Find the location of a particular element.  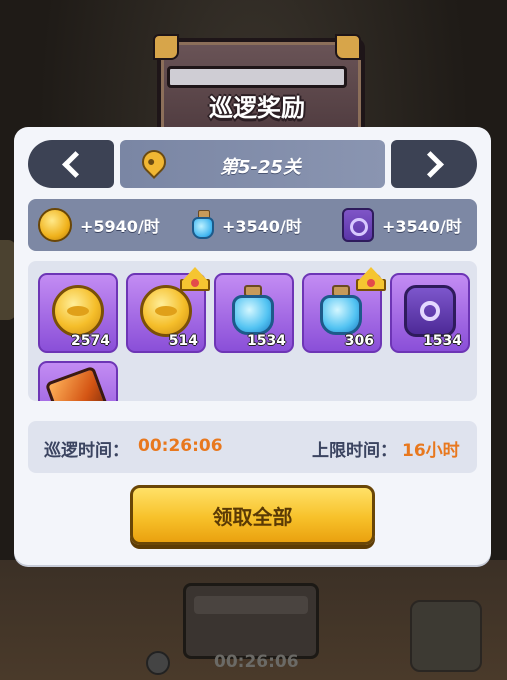

limit-time-value: 16小时 is located at coordinates (431, 451).